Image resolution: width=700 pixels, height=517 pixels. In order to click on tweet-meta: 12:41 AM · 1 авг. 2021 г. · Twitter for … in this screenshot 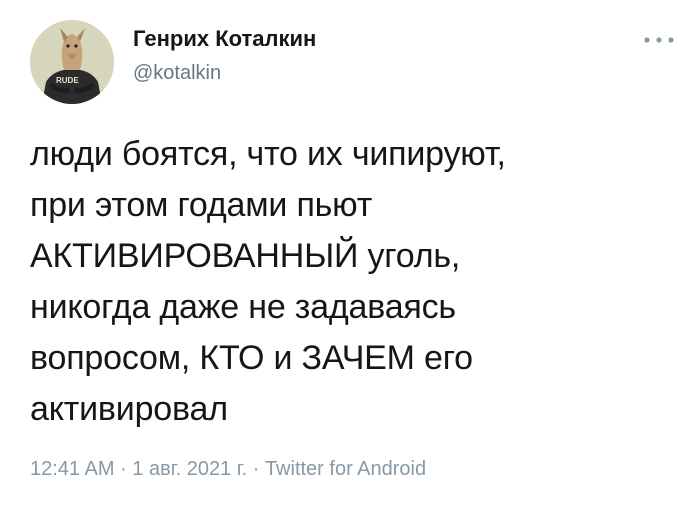, I will do `click(228, 469)`.